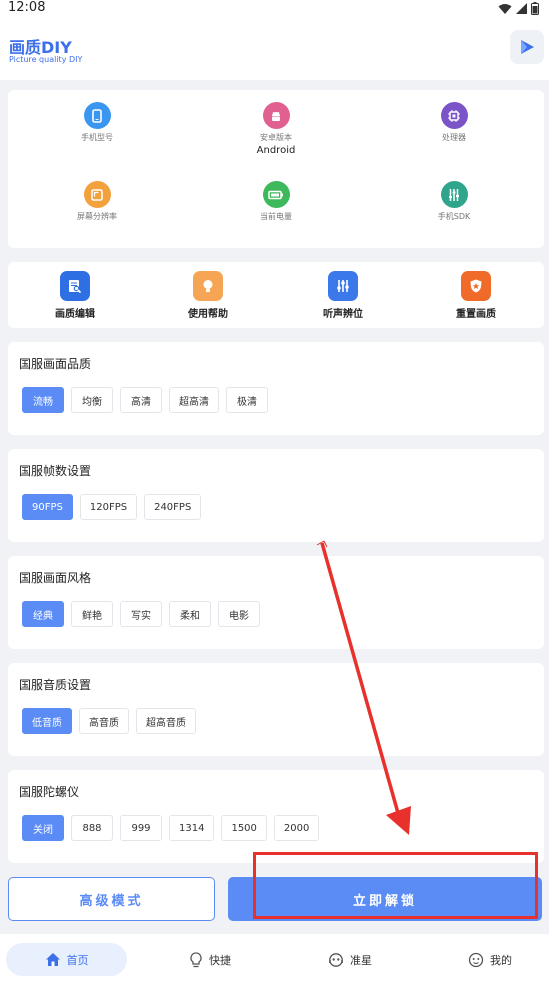 The width and height of the screenshot is (549, 985). Describe the element at coordinates (220, 960) in the screenshot. I see `tab-label: 快捷` at that location.